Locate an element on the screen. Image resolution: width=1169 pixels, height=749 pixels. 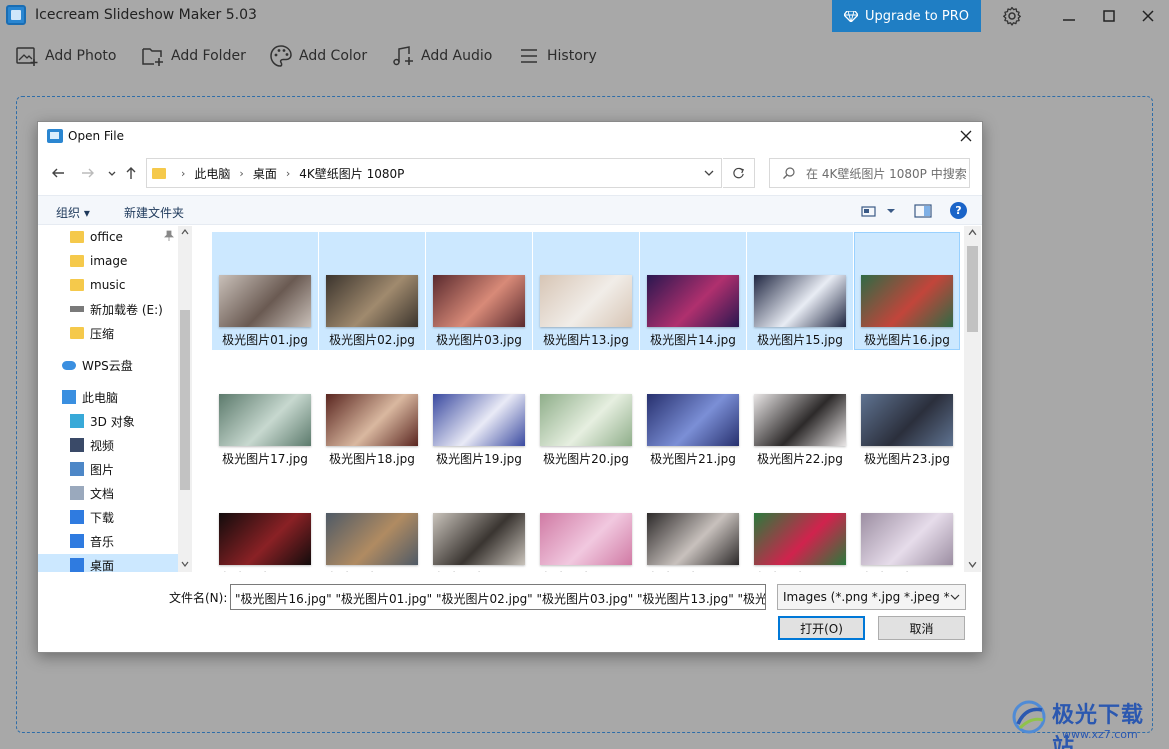
nav-item: 压缩 is located at coordinates (108, 333).